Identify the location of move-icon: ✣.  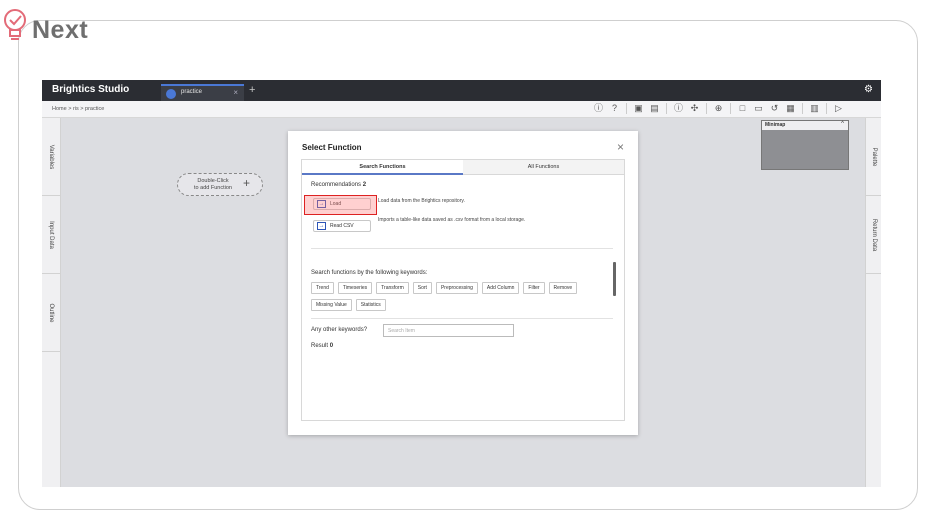
(694, 108).